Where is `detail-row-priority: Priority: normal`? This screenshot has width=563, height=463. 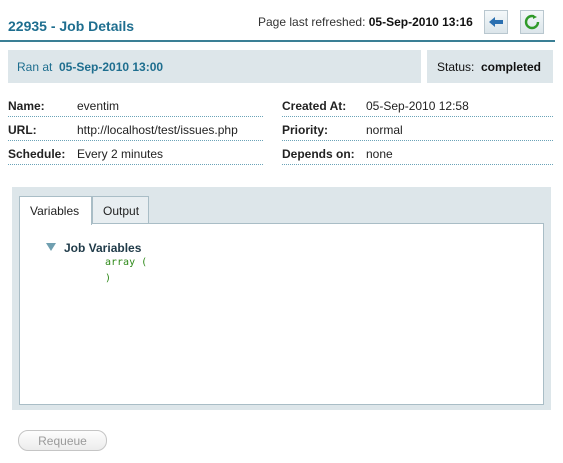 detail-row-priority: Priority: normal is located at coordinates (417, 130).